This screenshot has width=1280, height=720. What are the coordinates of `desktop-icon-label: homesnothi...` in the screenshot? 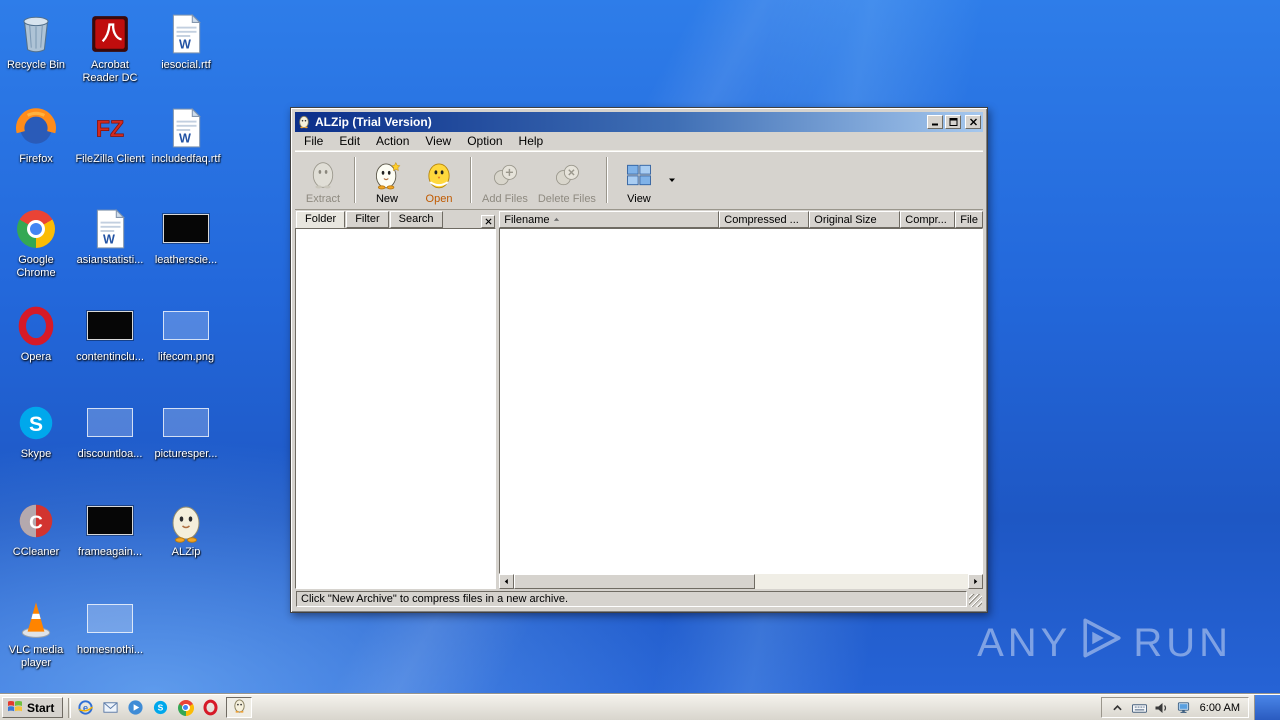 It's located at (110, 650).